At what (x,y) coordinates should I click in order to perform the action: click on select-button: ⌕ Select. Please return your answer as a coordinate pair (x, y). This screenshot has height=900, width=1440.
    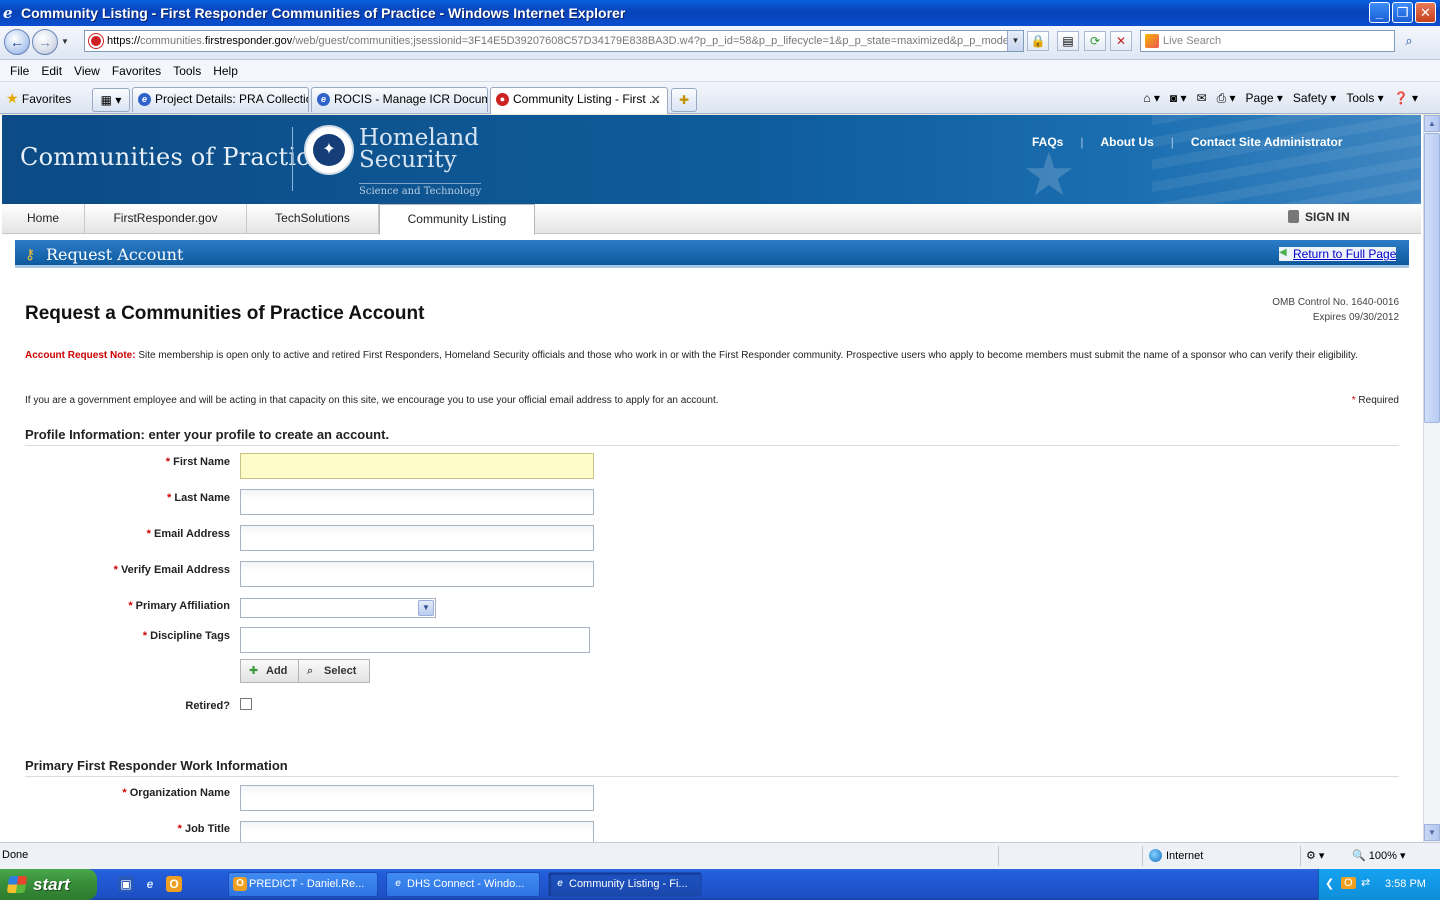
    Looking at the image, I should click on (334, 671).